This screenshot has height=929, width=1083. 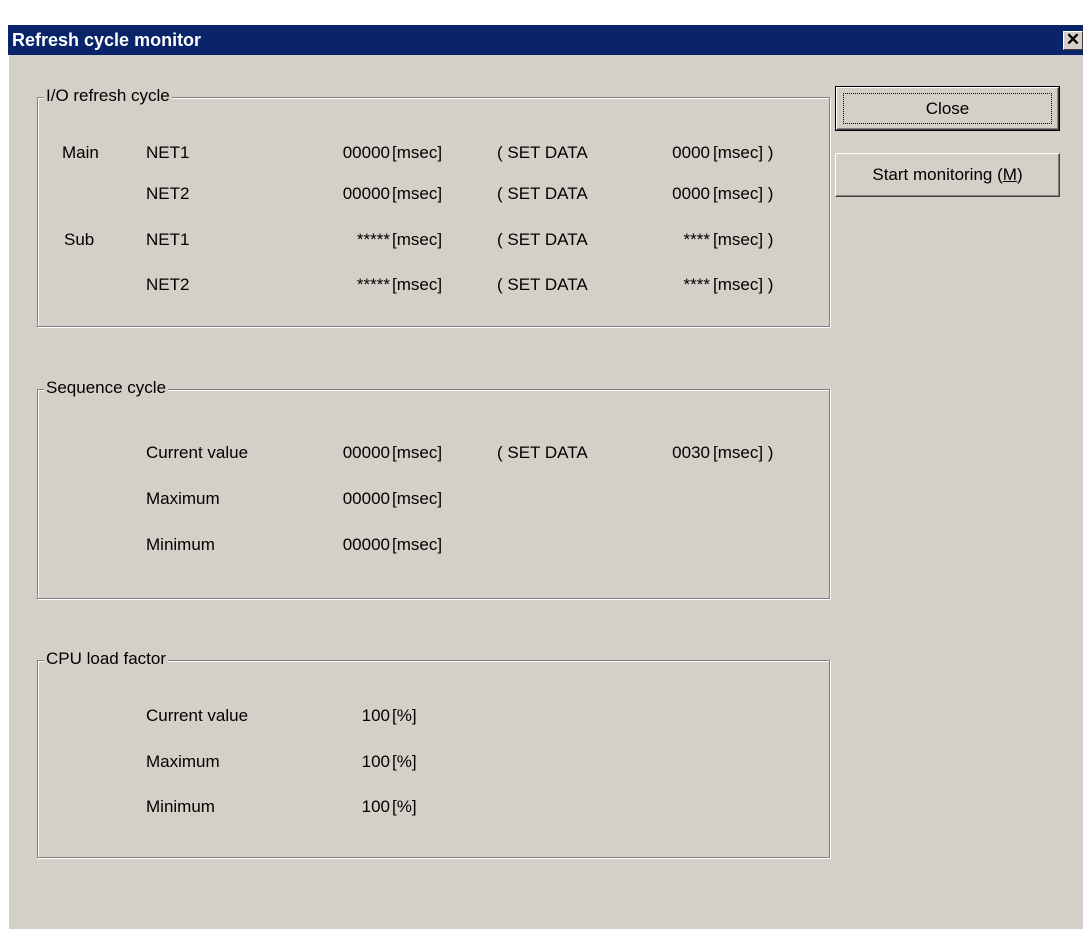 What do you see at coordinates (1009, 174) in the screenshot?
I see `start-label-mnemonic: M` at bounding box center [1009, 174].